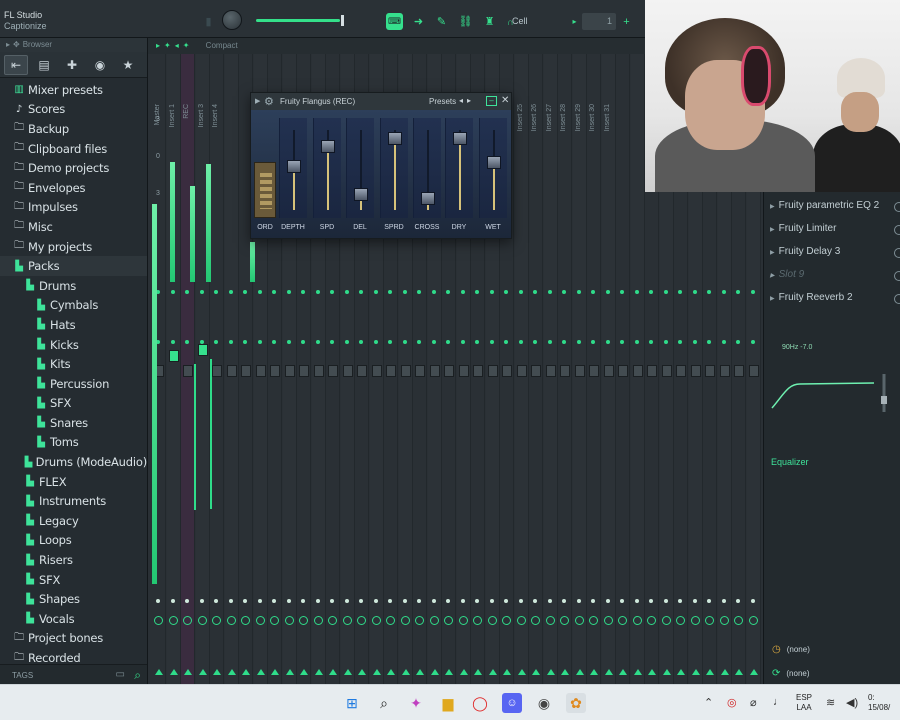 The height and width of the screenshot is (720, 900). I want to click on mixer-strip: Insert 28, so click(565, 369).